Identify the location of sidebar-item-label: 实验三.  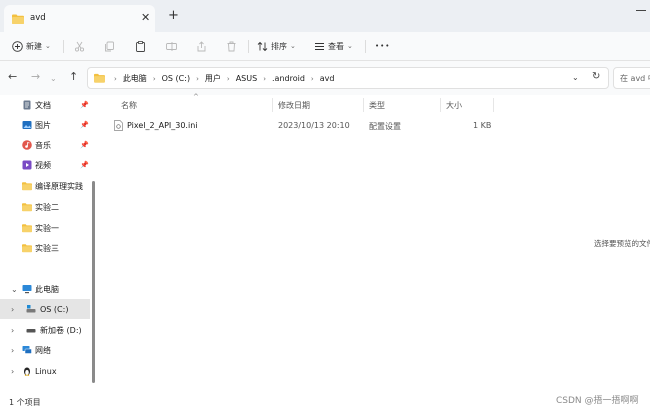
(47, 248).